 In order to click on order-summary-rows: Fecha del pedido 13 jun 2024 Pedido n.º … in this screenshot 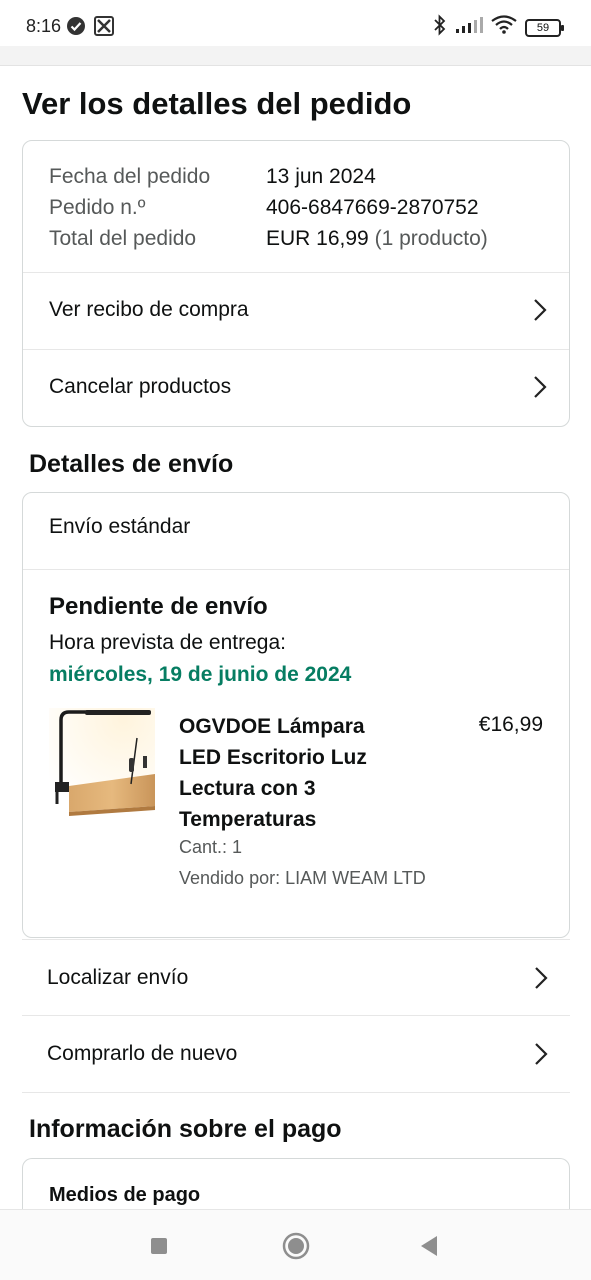, I will do `click(268, 208)`.